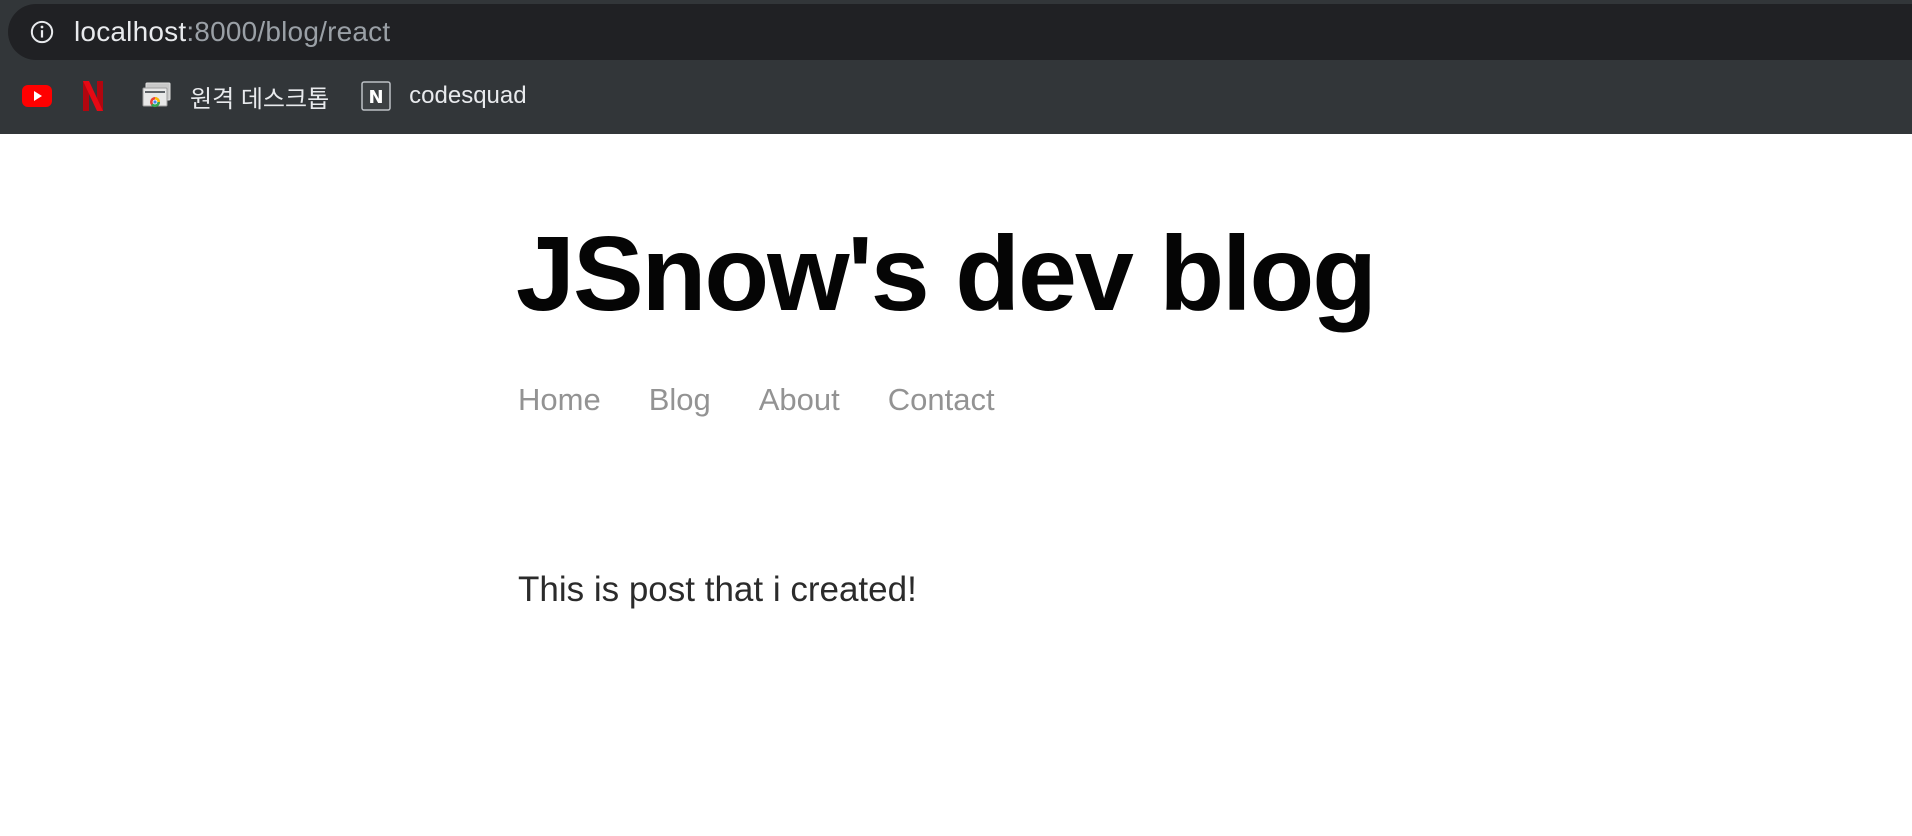  I want to click on url-host: localhost, so click(130, 31).